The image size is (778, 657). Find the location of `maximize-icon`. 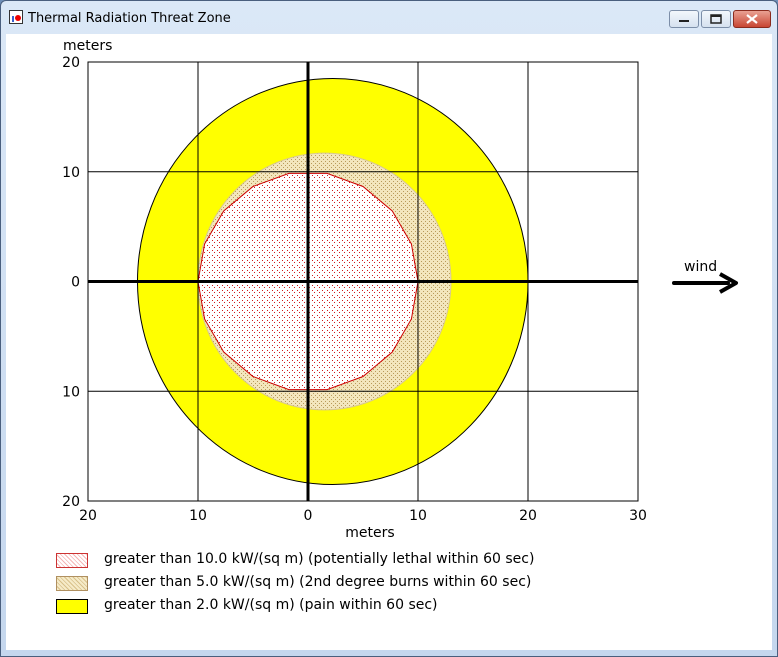

maximize-icon is located at coordinates (716, 19).